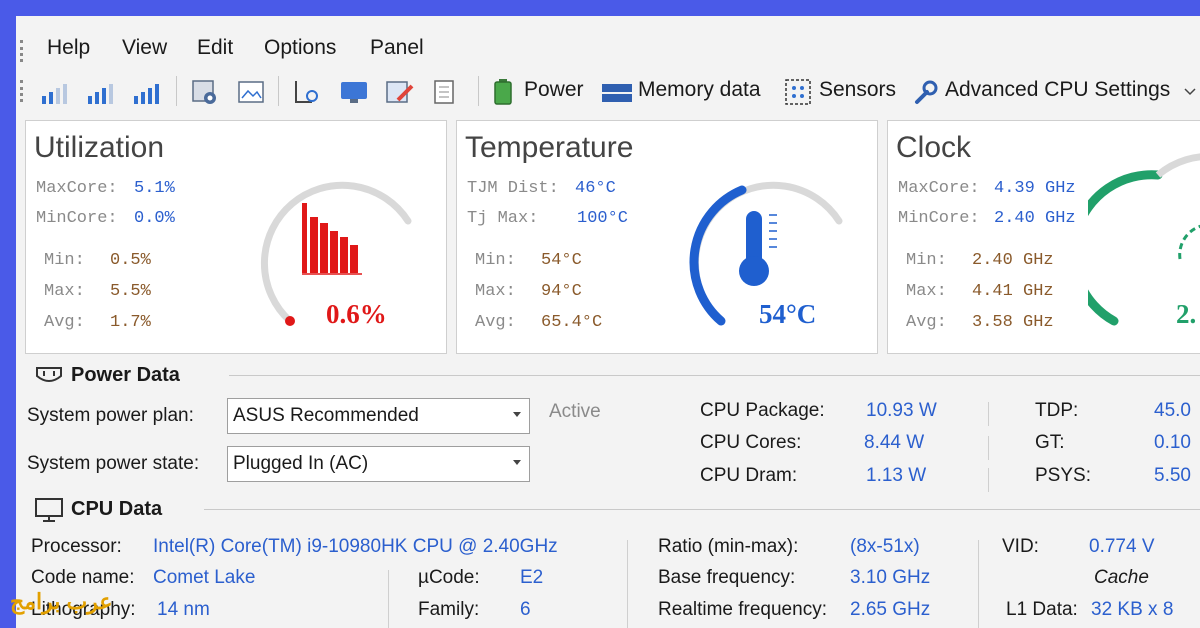 Image resolution: width=1200 pixels, height=628 pixels. What do you see at coordinates (595, 188) in the screenshot?
I see `tjm-dist-value: 46°C` at bounding box center [595, 188].